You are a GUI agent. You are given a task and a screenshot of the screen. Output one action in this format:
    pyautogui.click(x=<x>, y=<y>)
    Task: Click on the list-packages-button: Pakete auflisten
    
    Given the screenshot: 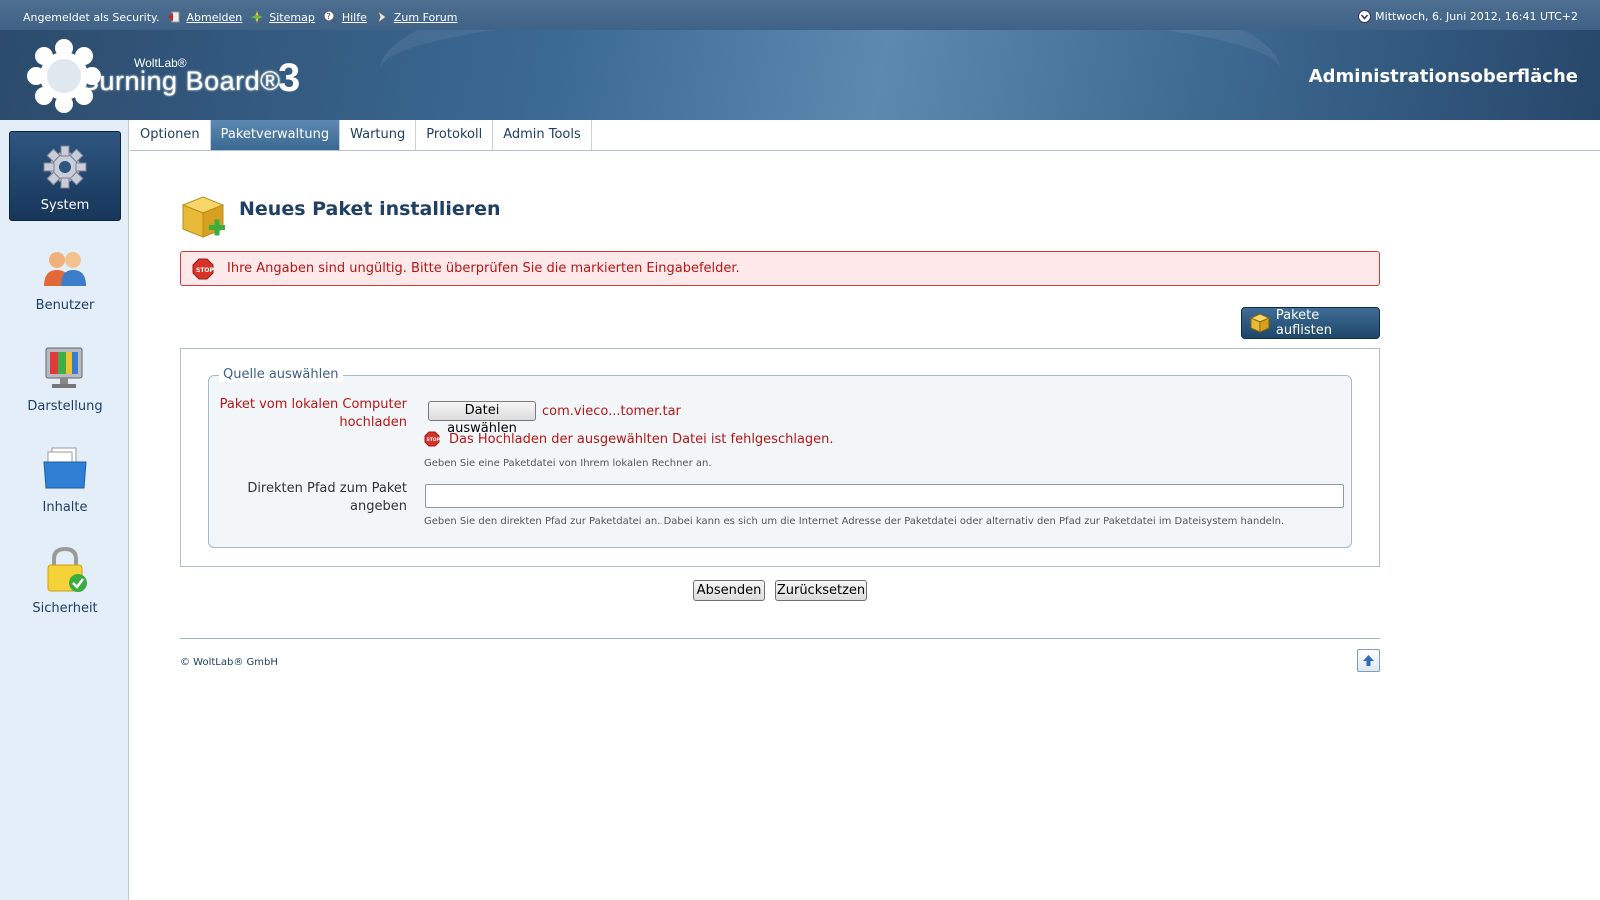 What is the action you would take?
    pyautogui.click(x=1310, y=323)
    